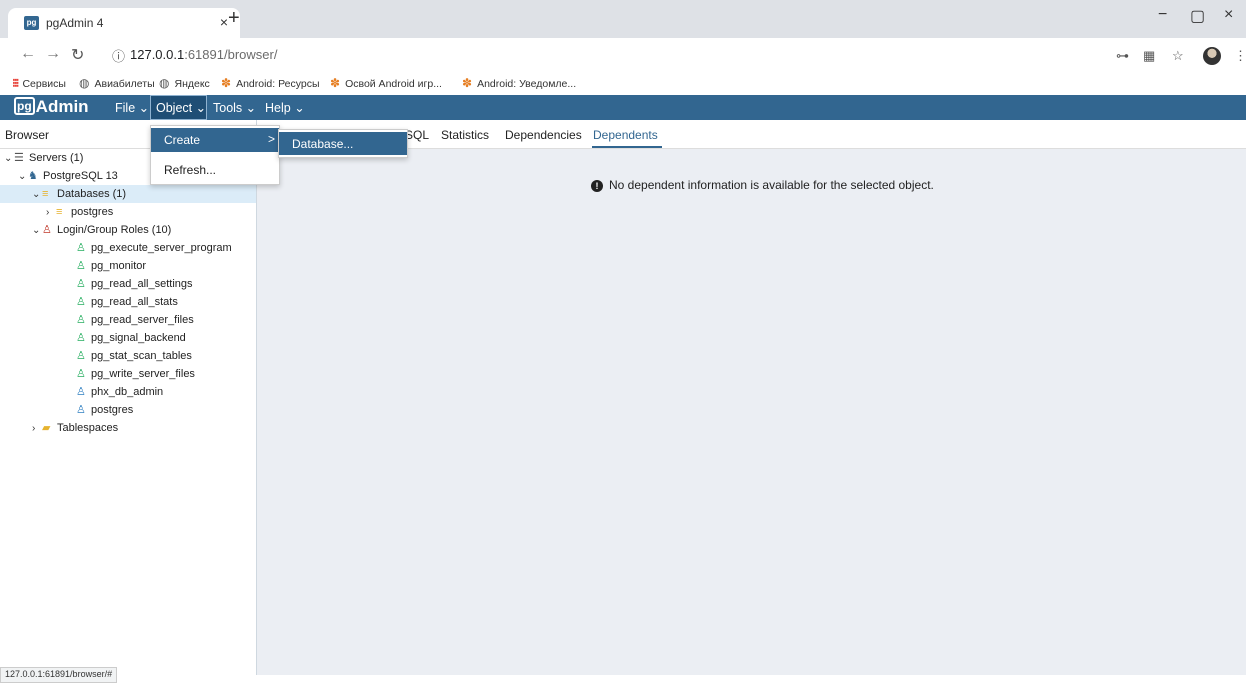  I want to click on reload-icon: ↻, so click(77, 55).